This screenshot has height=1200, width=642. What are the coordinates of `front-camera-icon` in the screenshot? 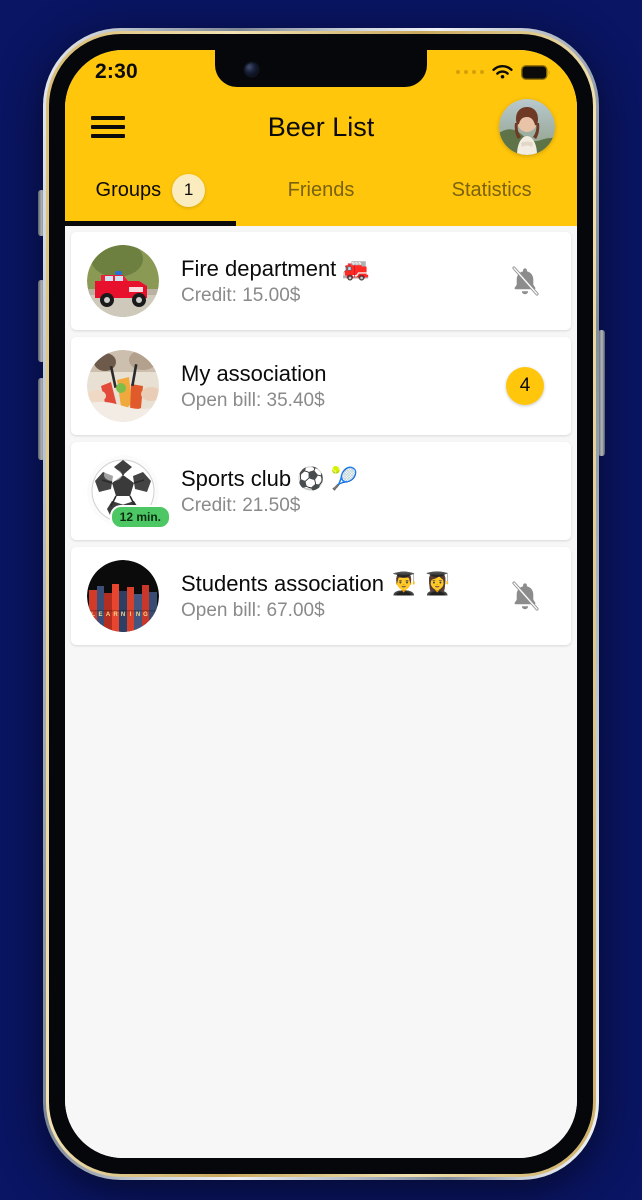 It's located at (251, 69).